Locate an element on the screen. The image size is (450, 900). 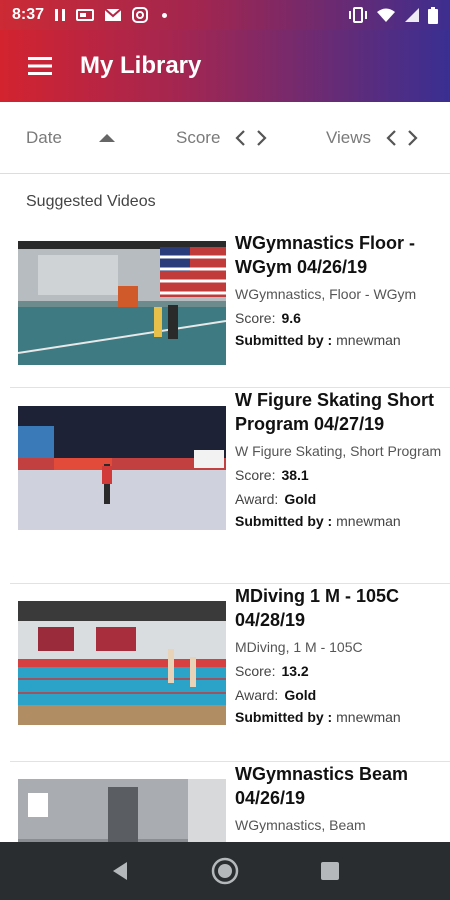
video-category: MDiving, 1 M - 105C is located at coordinates (299, 647).